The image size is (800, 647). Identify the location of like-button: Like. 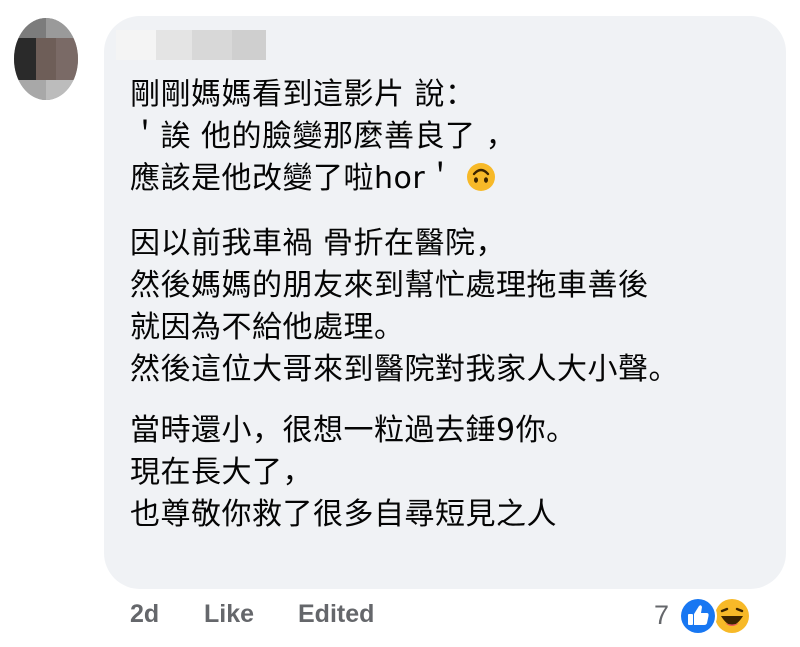
(229, 614).